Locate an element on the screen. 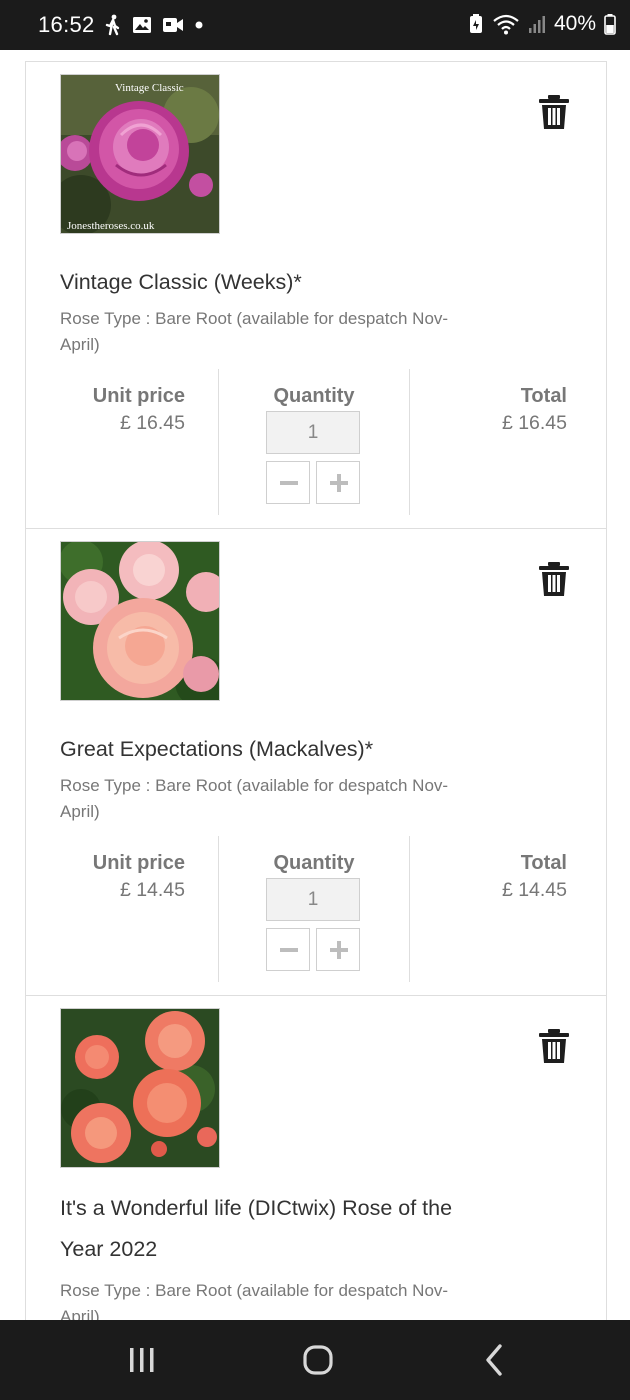 This screenshot has height=1400, width=630. unit-price-value: £ 14.45 is located at coordinates (152, 890).